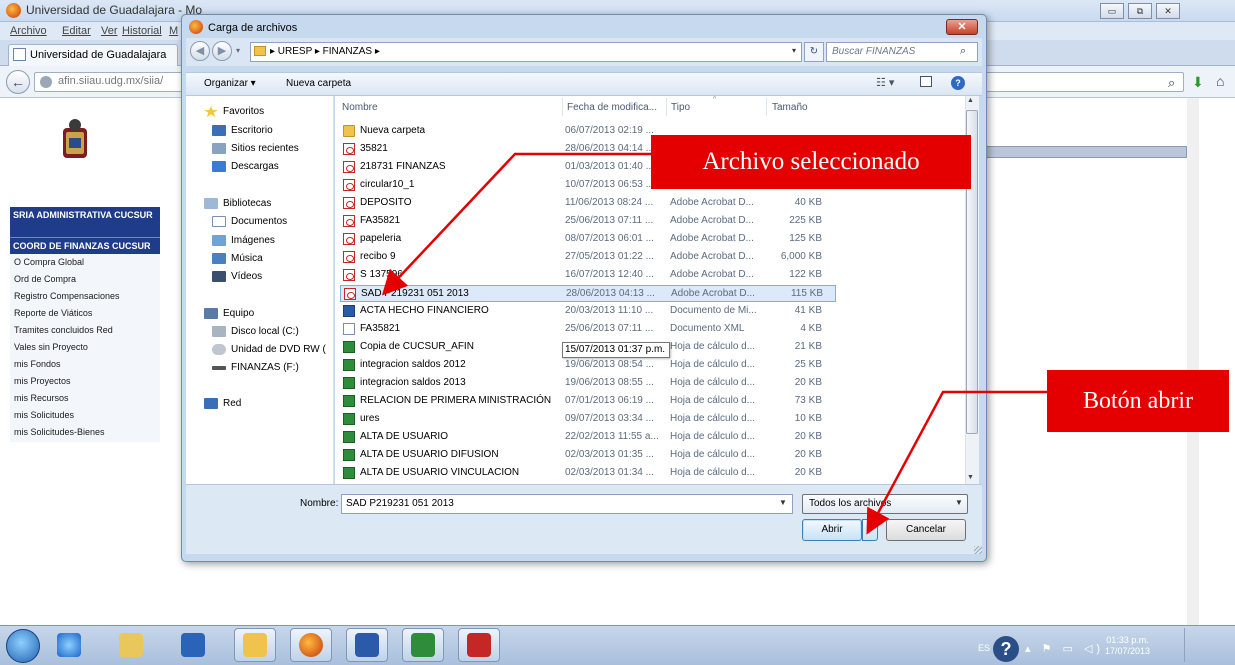 The height and width of the screenshot is (665, 1235). What do you see at coordinates (794, 50) in the screenshot?
I see `path-dropdown-icon: ▾` at bounding box center [794, 50].